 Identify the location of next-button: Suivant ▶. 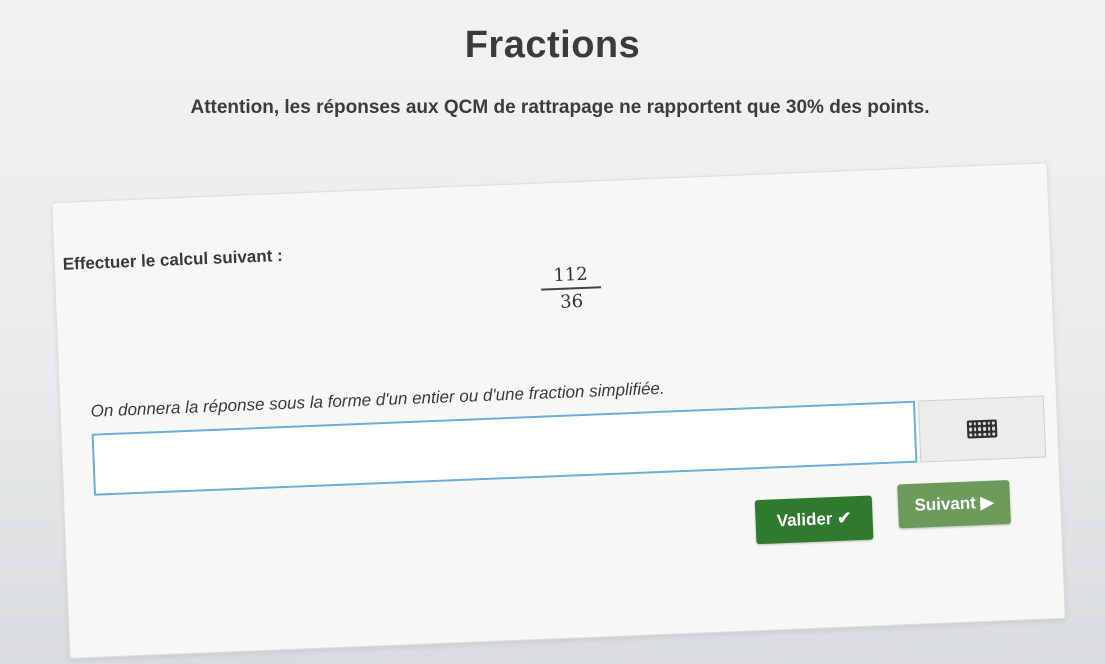
(954, 504).